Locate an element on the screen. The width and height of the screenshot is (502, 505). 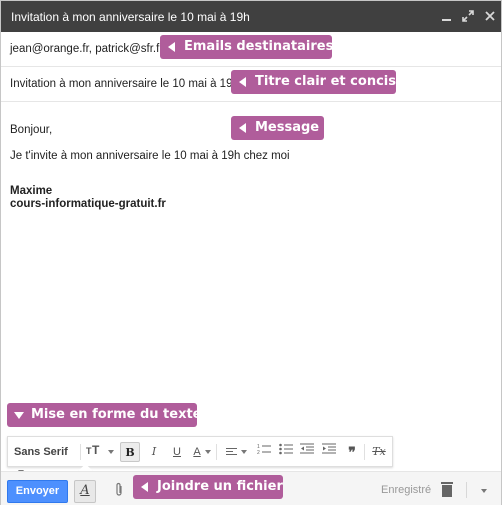
italic-button: I is located at coordinates (154, 452).